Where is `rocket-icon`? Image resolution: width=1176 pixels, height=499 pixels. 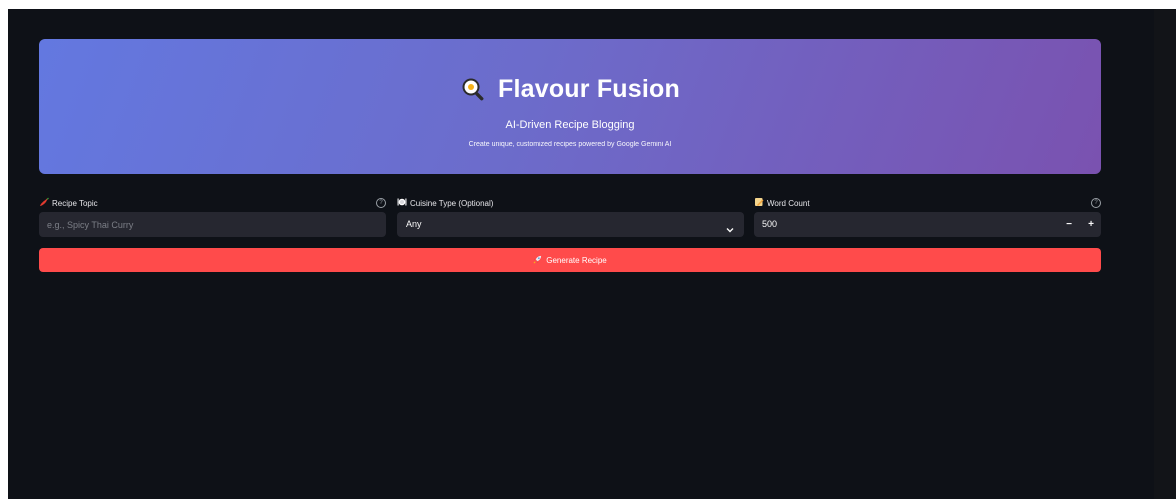 rocket-icon is located at coordinates (537, 260).